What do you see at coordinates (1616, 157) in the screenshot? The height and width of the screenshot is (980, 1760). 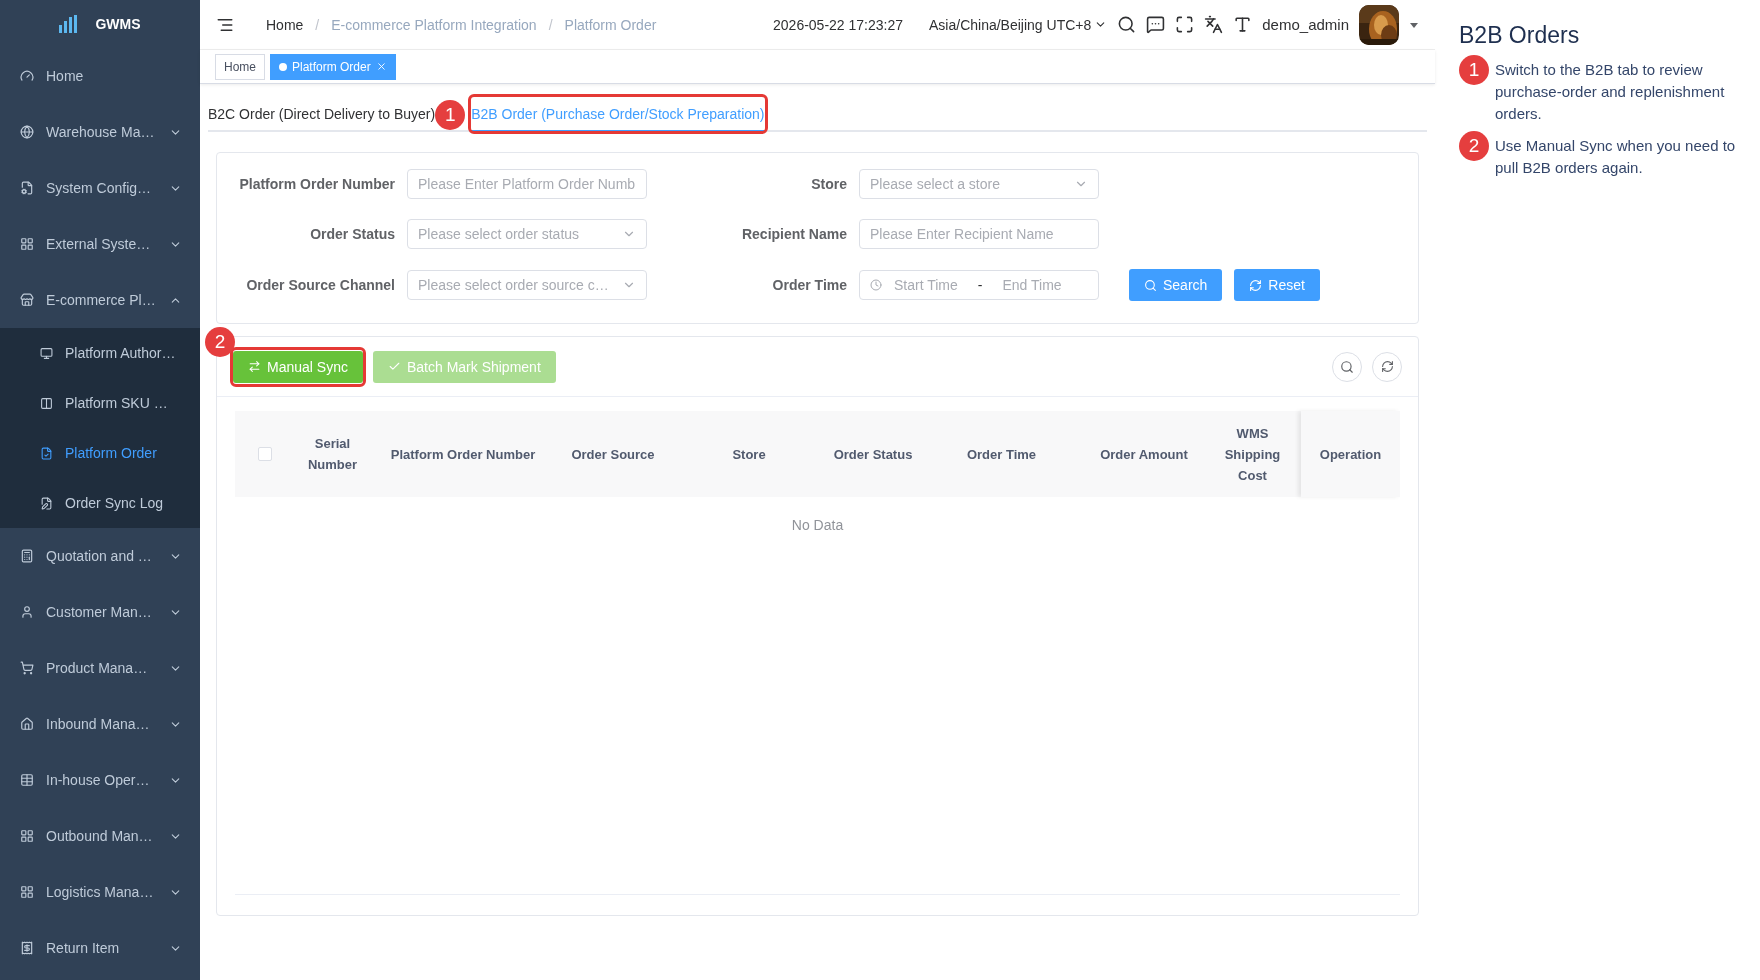 I see `step-text: Use Manual Sync when you need to pull B2B orders again.` at bounding box center [1616, 157].